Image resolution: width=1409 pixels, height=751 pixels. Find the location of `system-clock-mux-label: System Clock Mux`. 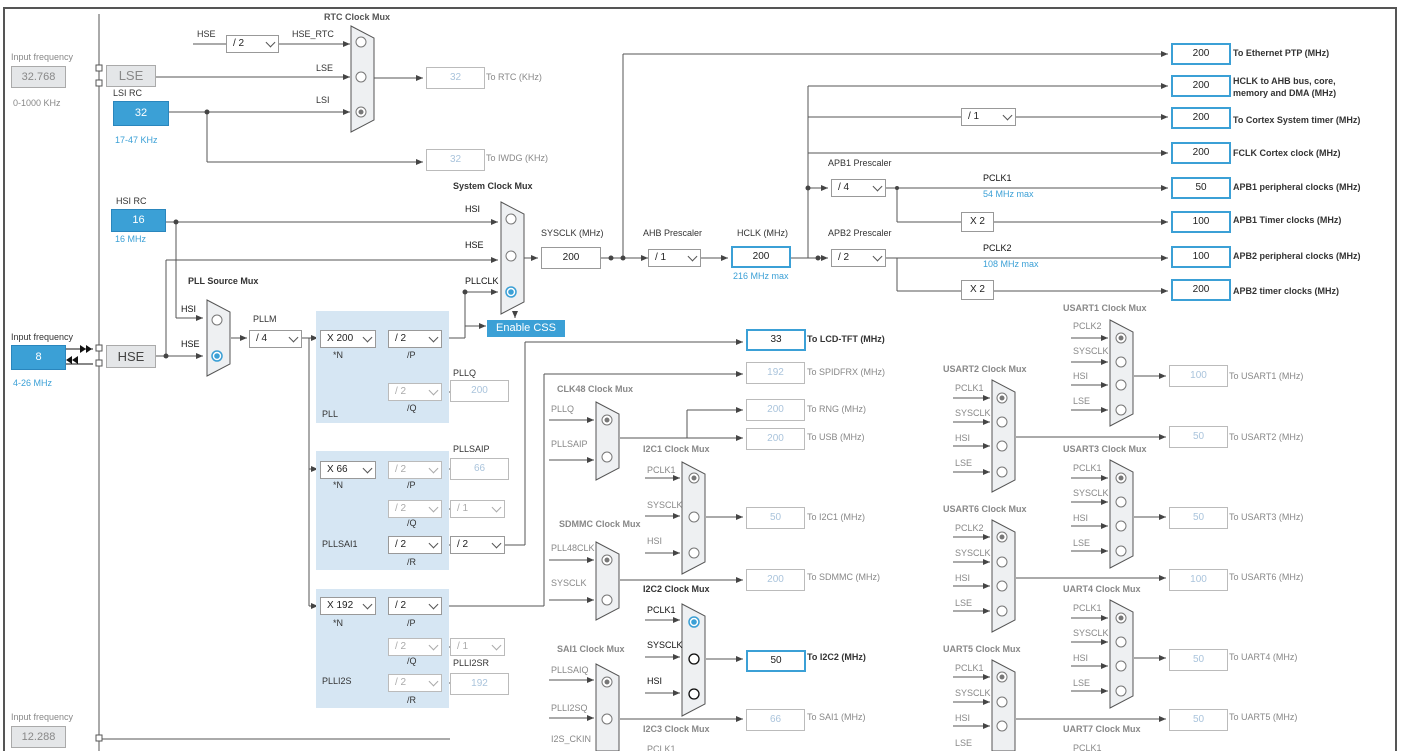

system-clock-mux-label: System Clock Mux is located at coordinates (493, 186).